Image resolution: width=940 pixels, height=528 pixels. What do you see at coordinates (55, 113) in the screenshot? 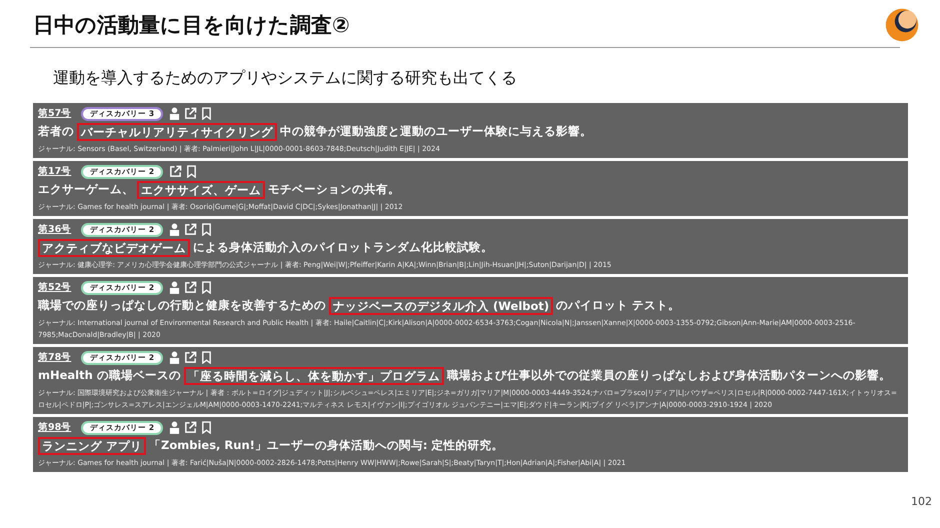
I see `paper-number: 第57号` at bounding box center [55, 113].